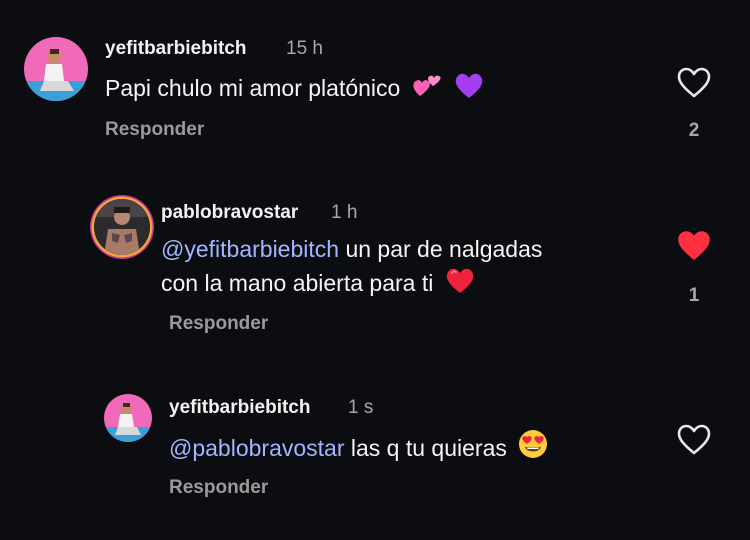 The image size is (750, 540). I want to click on like-count: 1, so click(694, 295).